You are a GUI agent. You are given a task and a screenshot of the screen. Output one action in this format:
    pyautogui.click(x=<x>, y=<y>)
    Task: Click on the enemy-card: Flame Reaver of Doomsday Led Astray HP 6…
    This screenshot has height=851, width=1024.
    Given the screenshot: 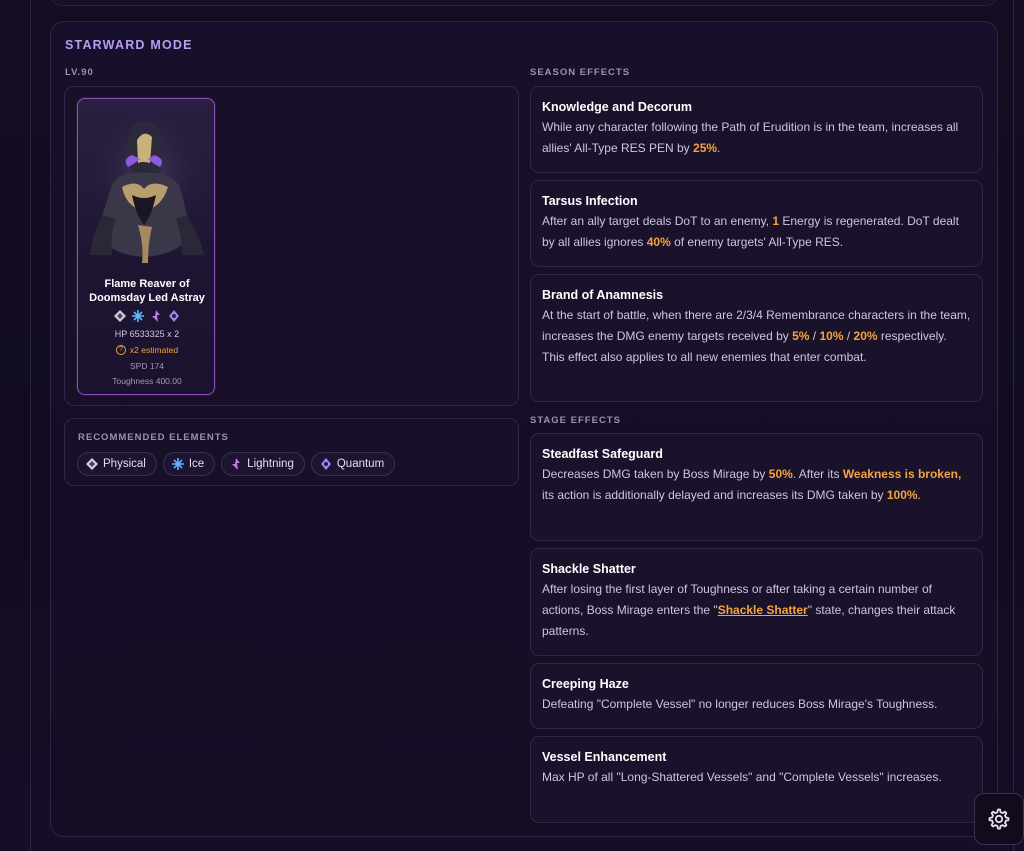 What is the action you would take?
    pyautogui.click(x=146, y=246)
    